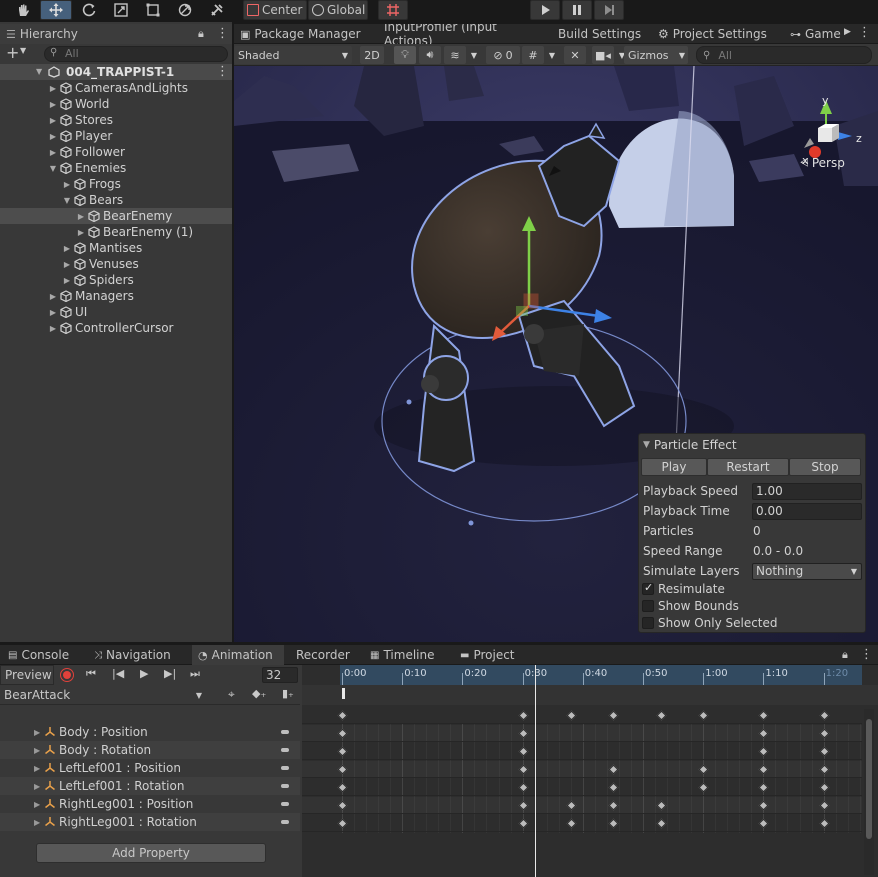  I want to click on add-keyframe-icon: ◆₊, so click(259, 693).